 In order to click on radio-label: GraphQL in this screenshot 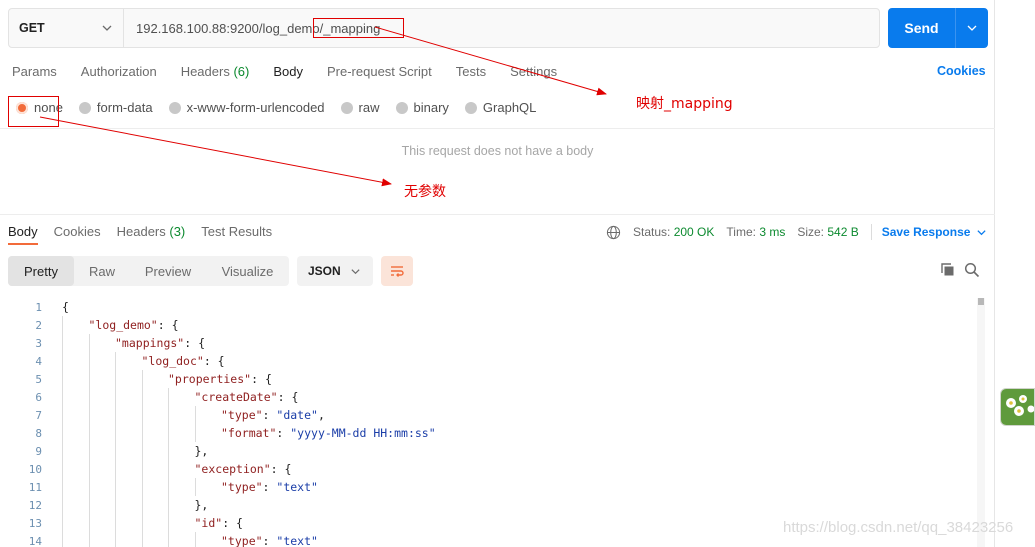, I will do `click(509, 107)`.